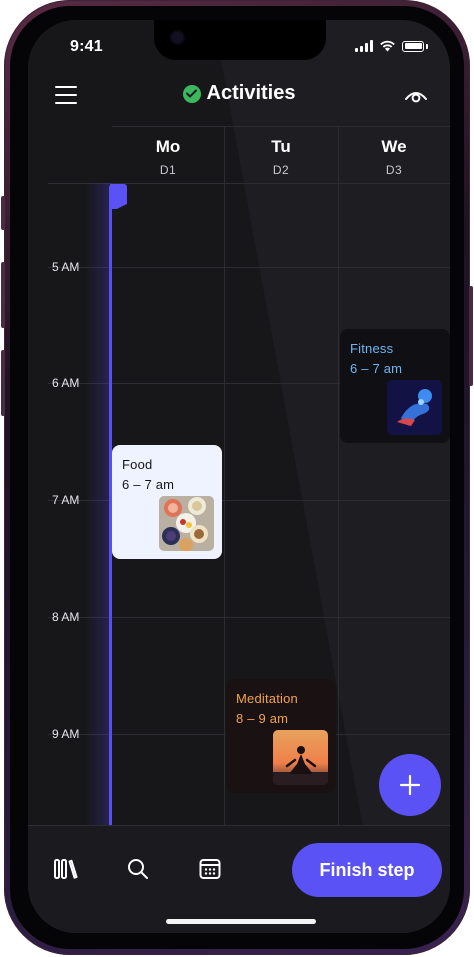 Image resolution: width=474 pixels, height=957 pixels. I want to click on plus-icon, so click(410, 785).